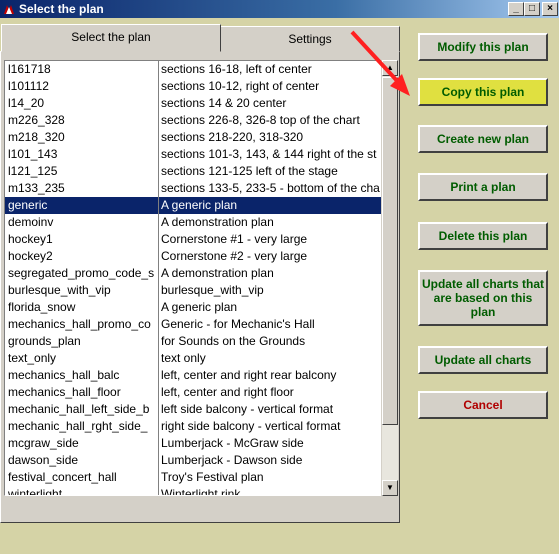 The width and height of the screenshot is (559, 554). What do you see at coordinates (83, 171) in the screenshot?
I see `plan-name: l121_125` at bounding box center [83, 171].